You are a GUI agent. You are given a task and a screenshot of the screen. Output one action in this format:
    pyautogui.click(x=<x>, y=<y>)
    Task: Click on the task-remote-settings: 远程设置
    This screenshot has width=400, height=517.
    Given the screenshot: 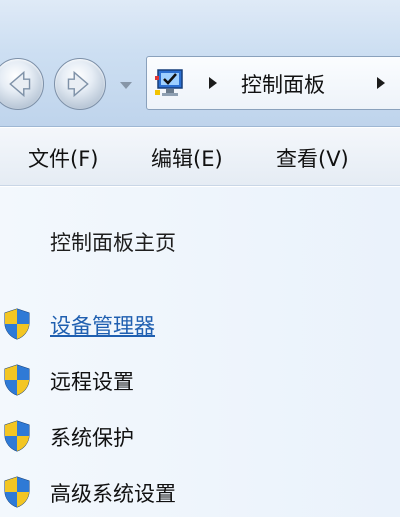 What is the action you would take?
    pyautogui.click(x=200, y=381)
    